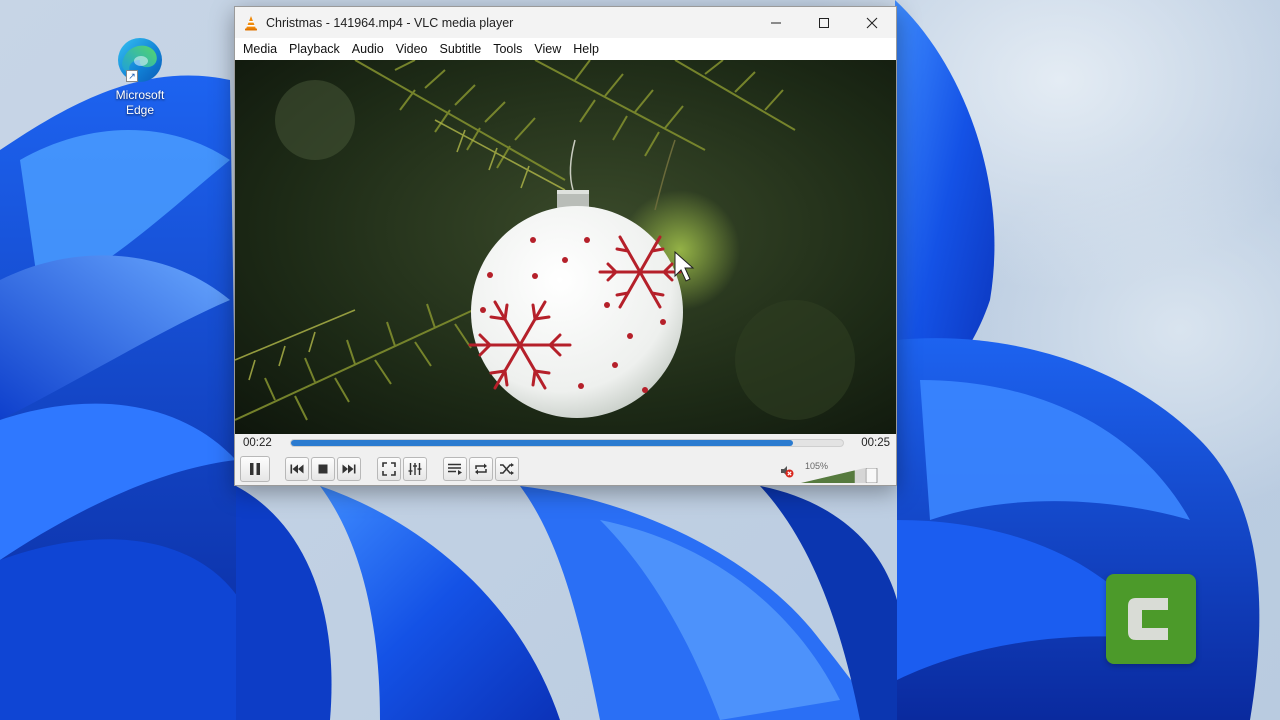  Describe the element at coordinates (565, 469) in the screenshot. I see `control-bar: 105%` at that location.